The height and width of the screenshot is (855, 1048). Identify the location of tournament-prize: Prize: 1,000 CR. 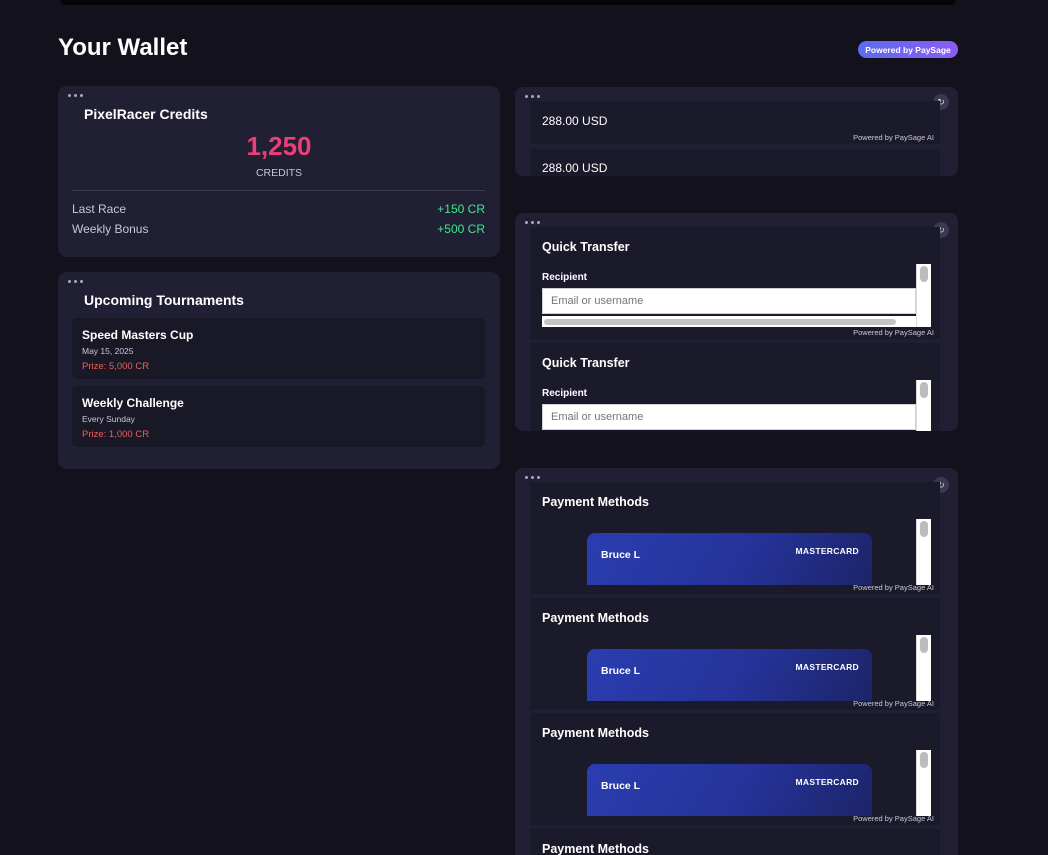
(116, 434).